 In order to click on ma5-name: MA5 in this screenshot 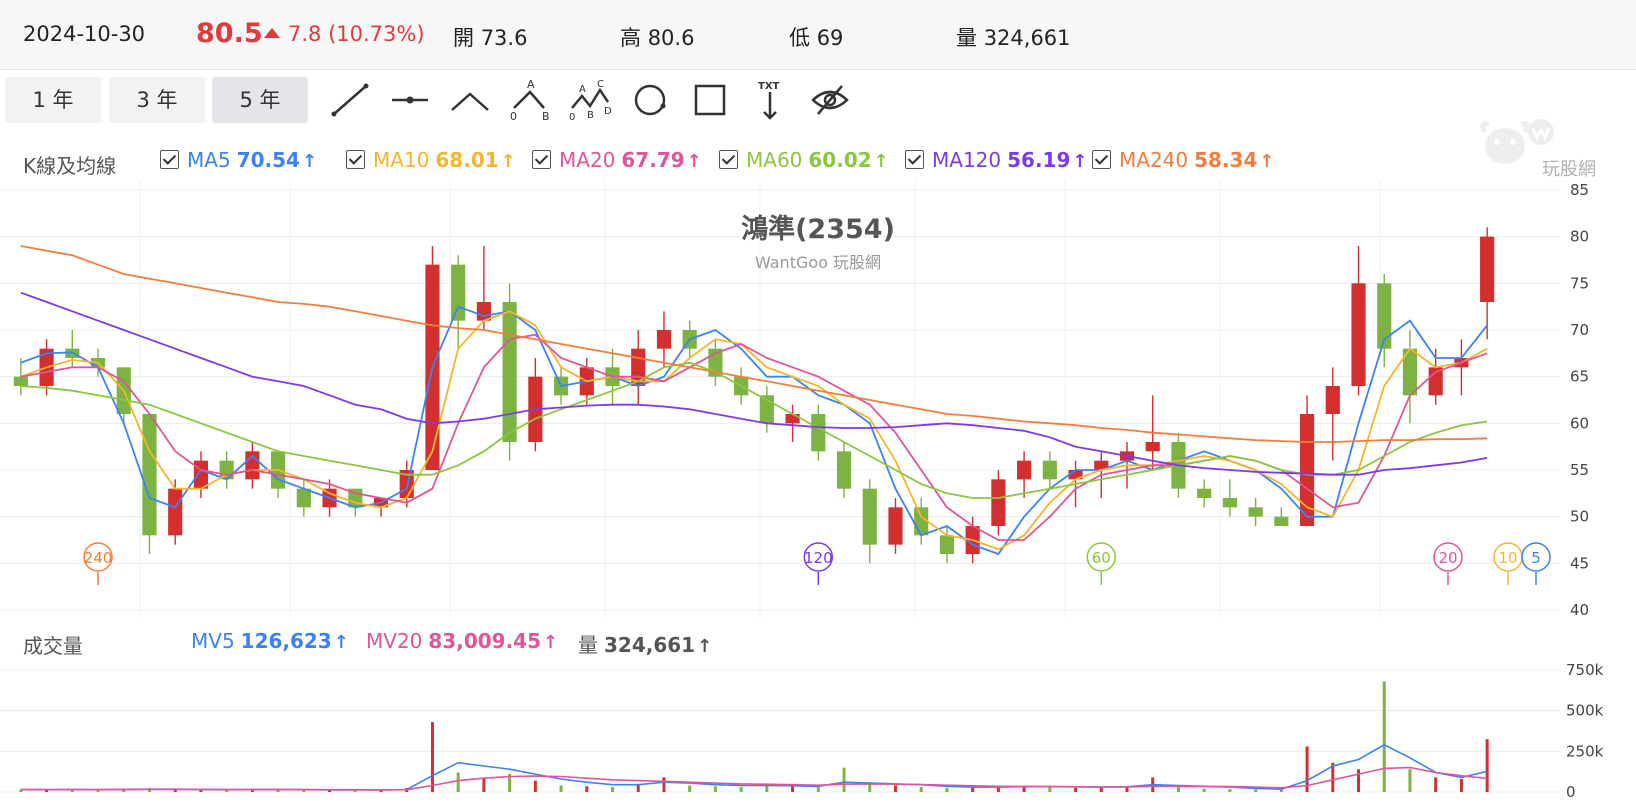, I will do `click(209, 160)`.